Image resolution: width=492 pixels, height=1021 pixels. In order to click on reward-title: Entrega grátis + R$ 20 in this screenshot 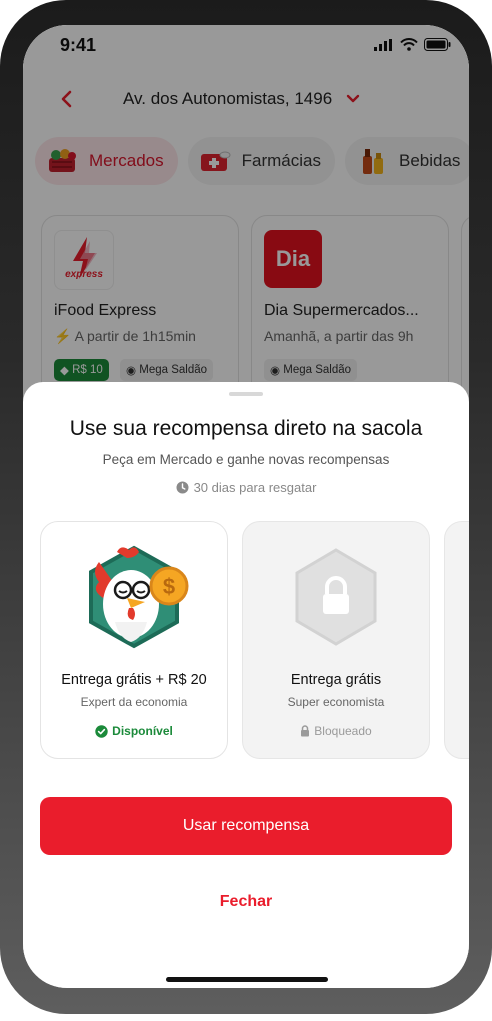, I will do `click(134, 680)`.